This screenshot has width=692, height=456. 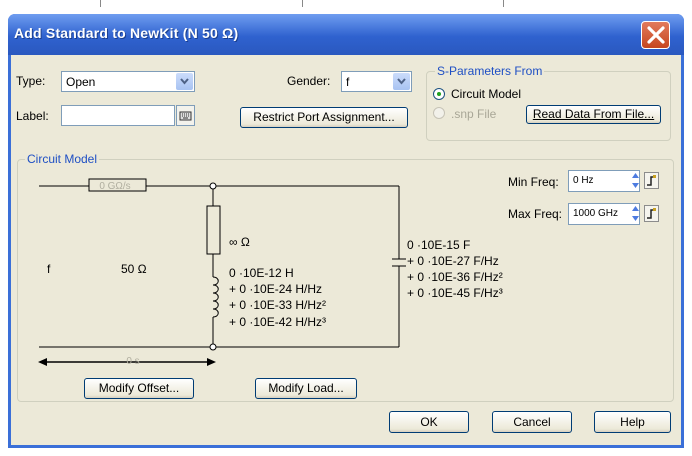 What do you see at coordinates (134, 269) in the screenshot?
I see `impedance-label: 50 Ω` at bounding box center [134, 269].